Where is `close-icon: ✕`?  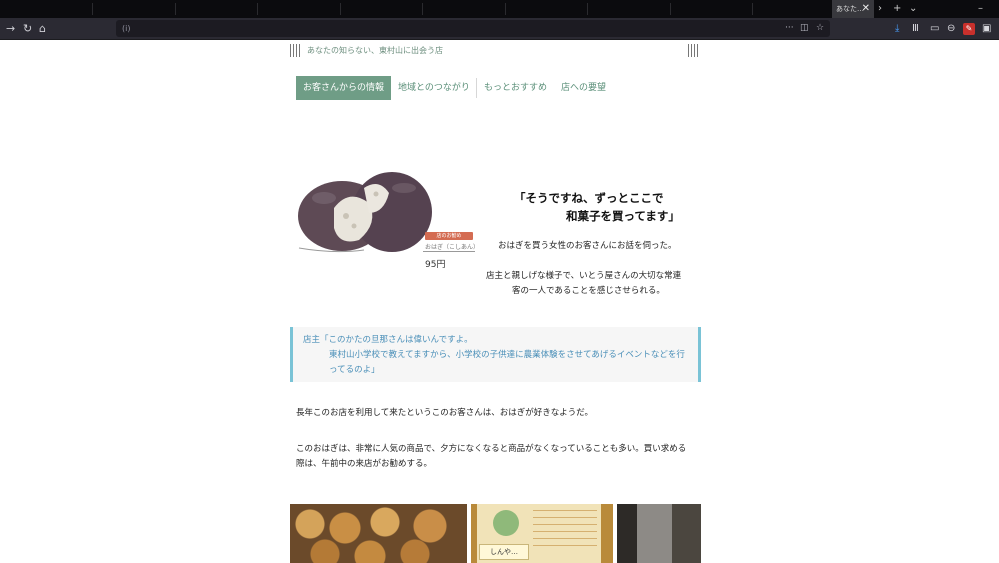
close-icon: ✕ is located at coordinates (866, 9).